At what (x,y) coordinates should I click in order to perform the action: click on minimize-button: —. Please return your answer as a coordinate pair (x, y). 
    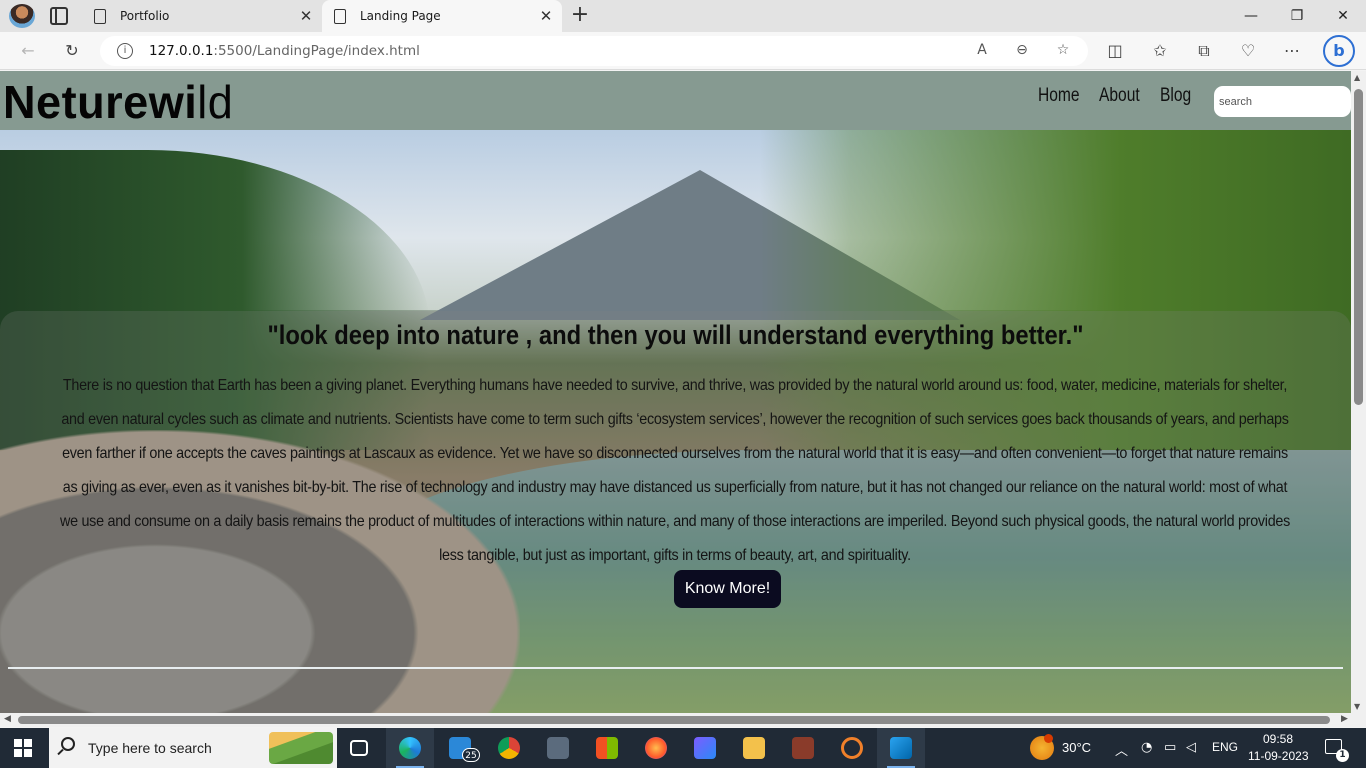
    Looking at the image, I should click on (1251, 16).